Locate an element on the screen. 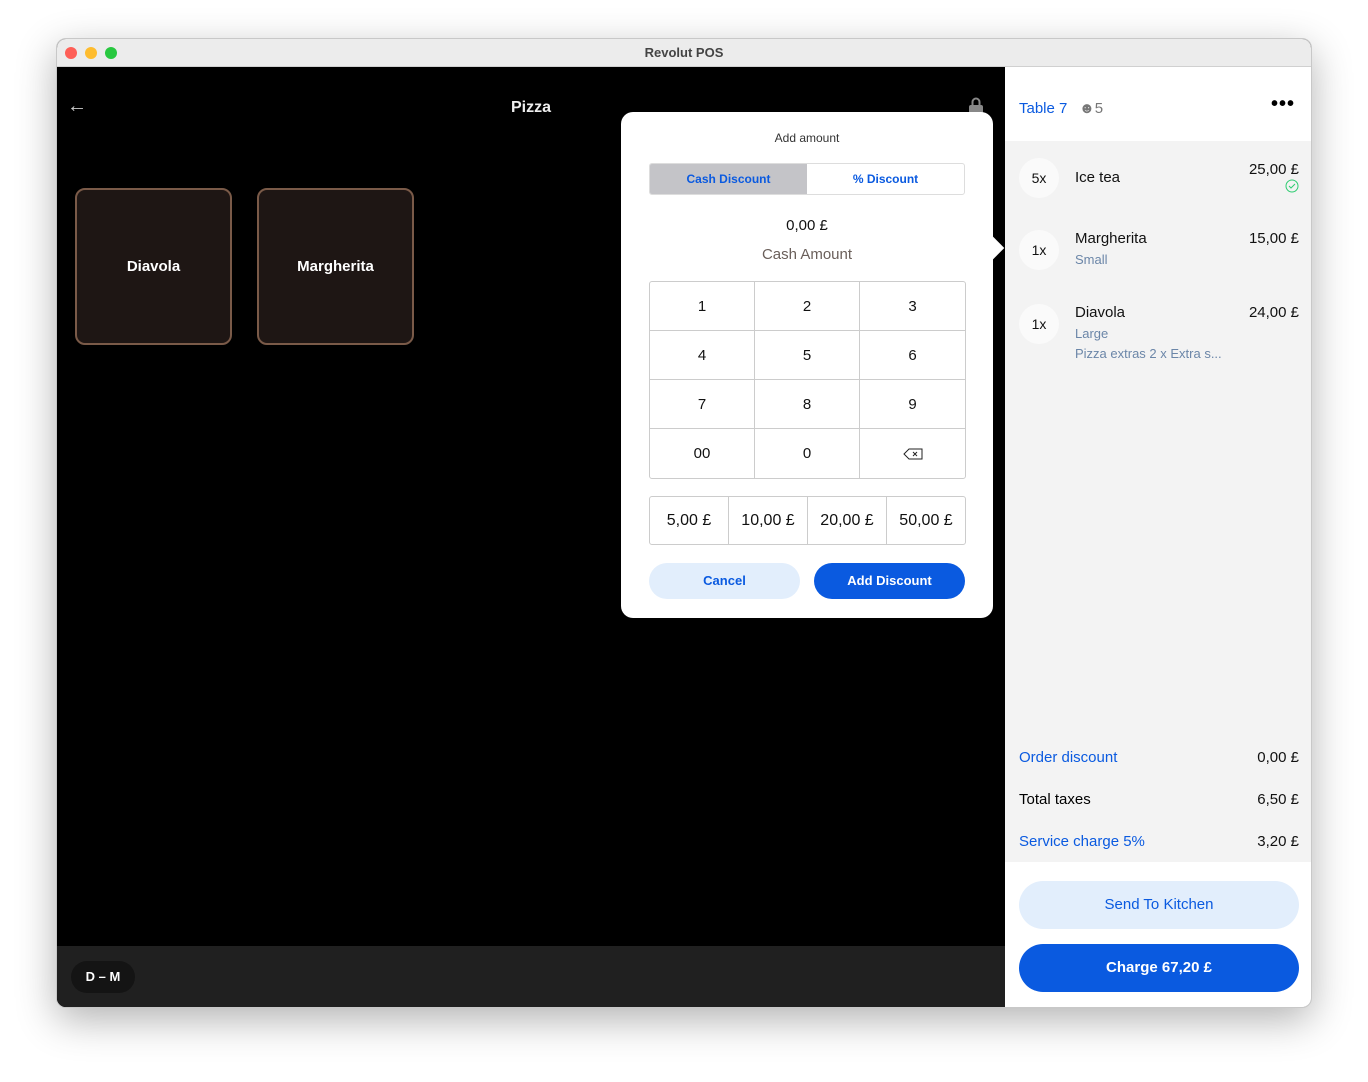  add-discount-button: Add Discount is located at coordinates (889, 581).